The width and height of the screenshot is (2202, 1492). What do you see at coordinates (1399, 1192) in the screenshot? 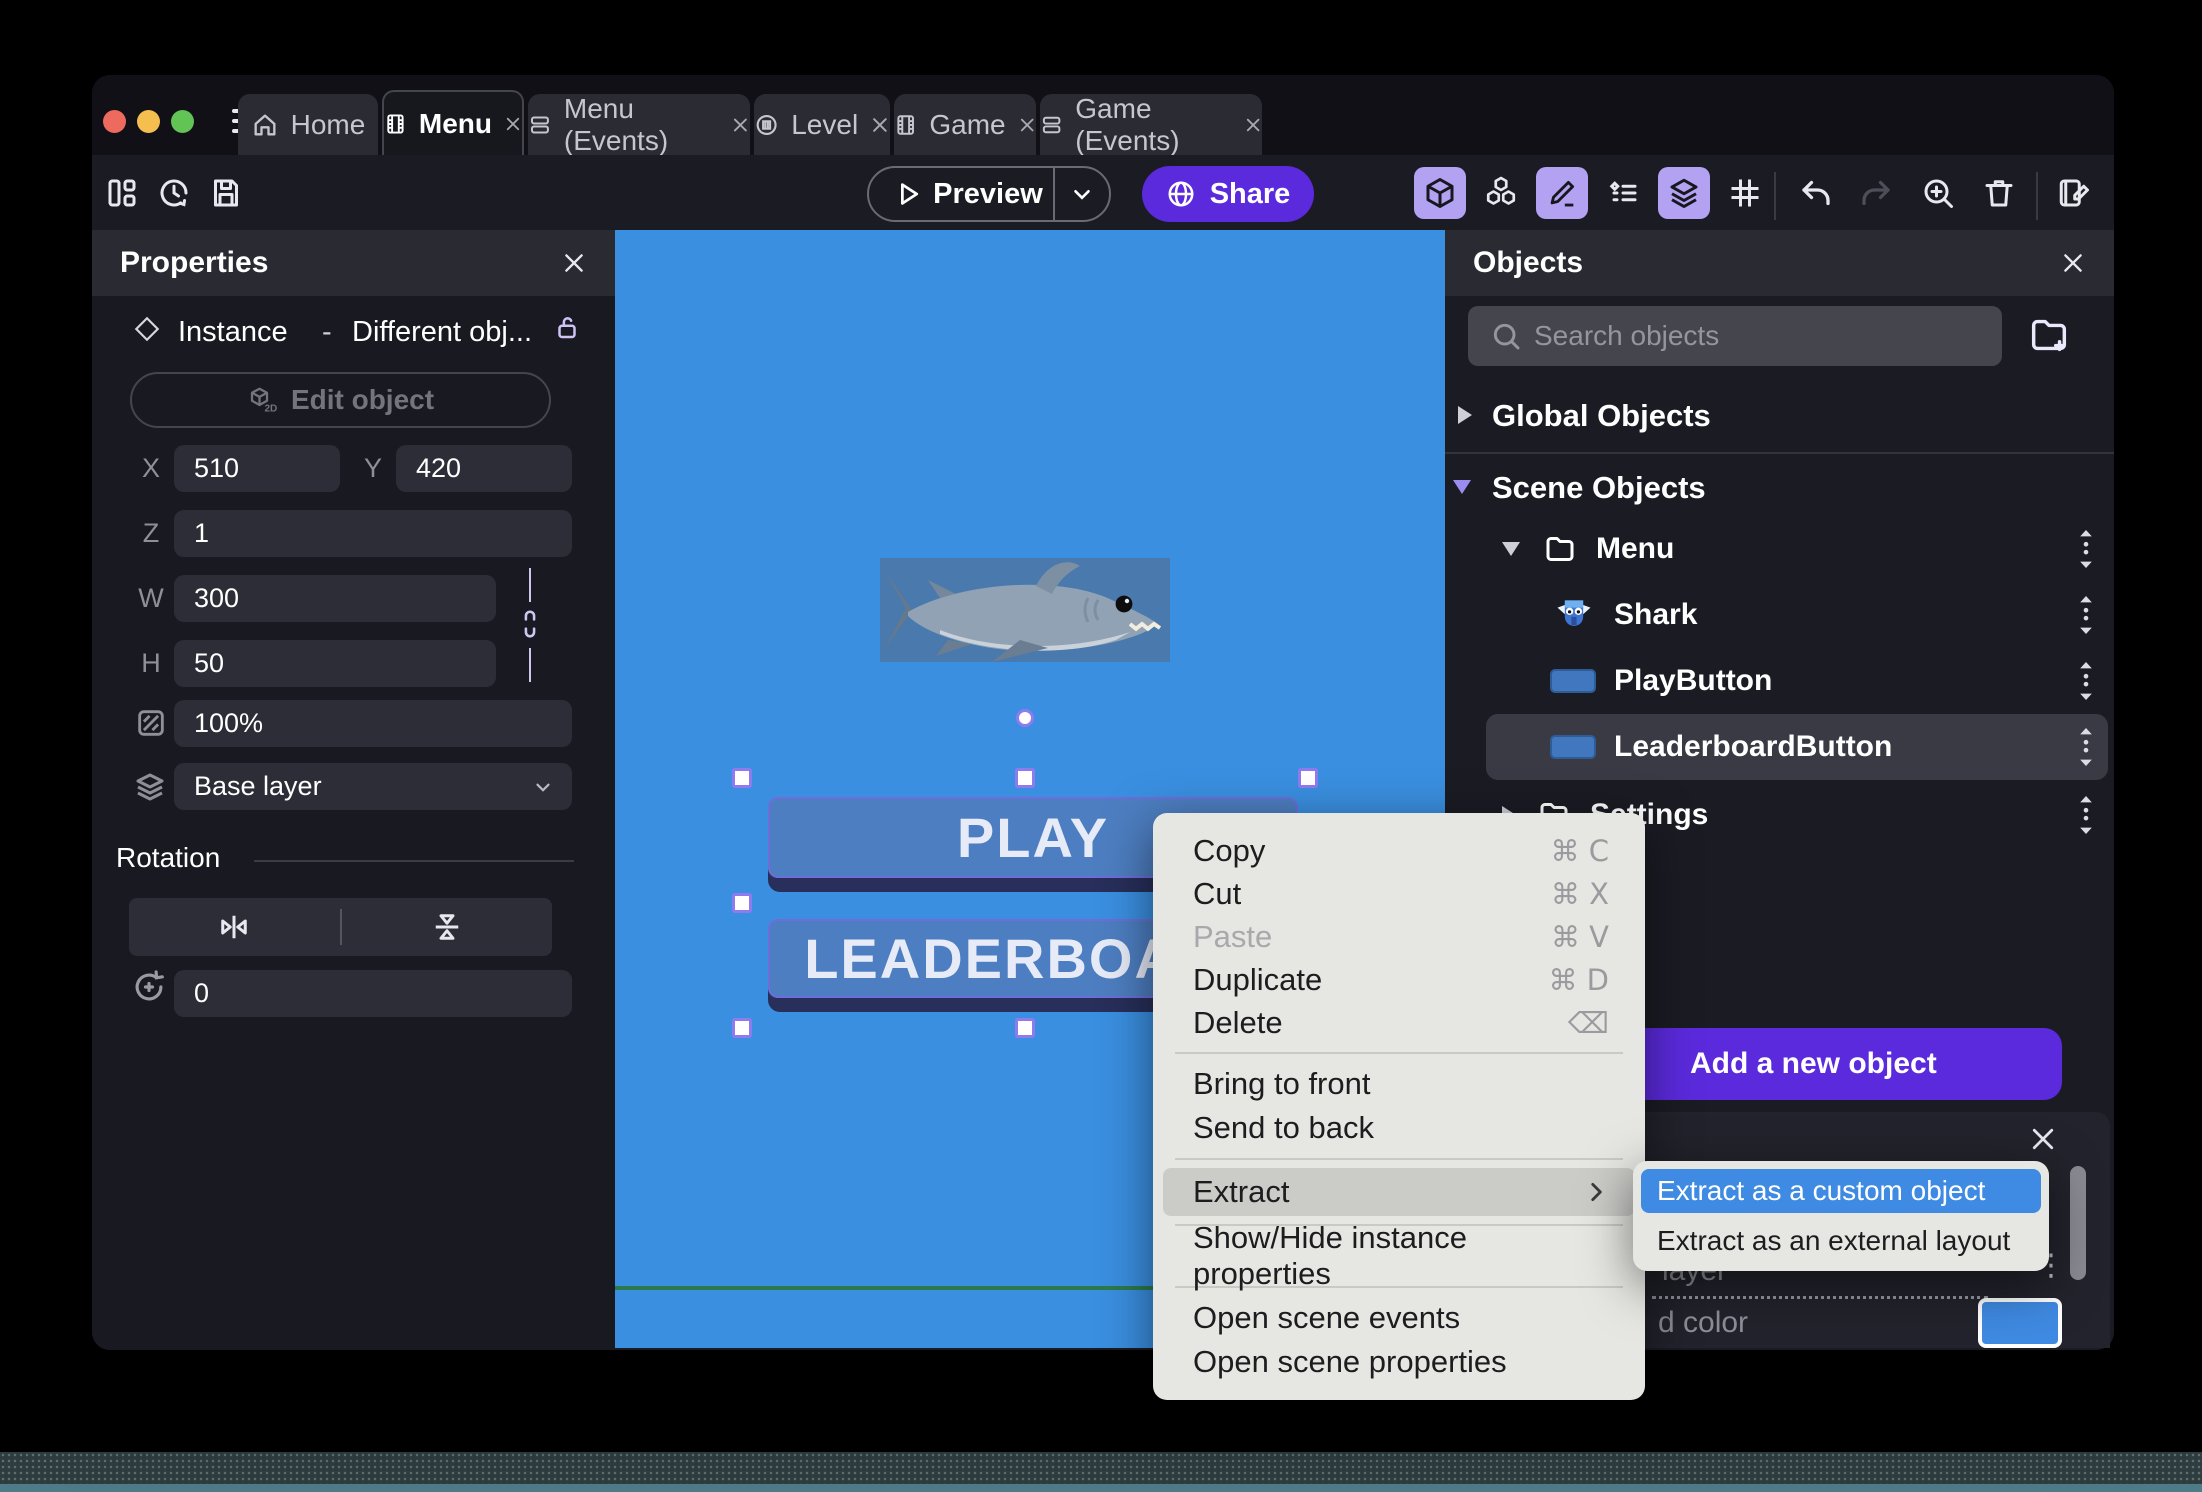
I see `menu-item-extract: Extract` at bounding box center [1399, 1192].